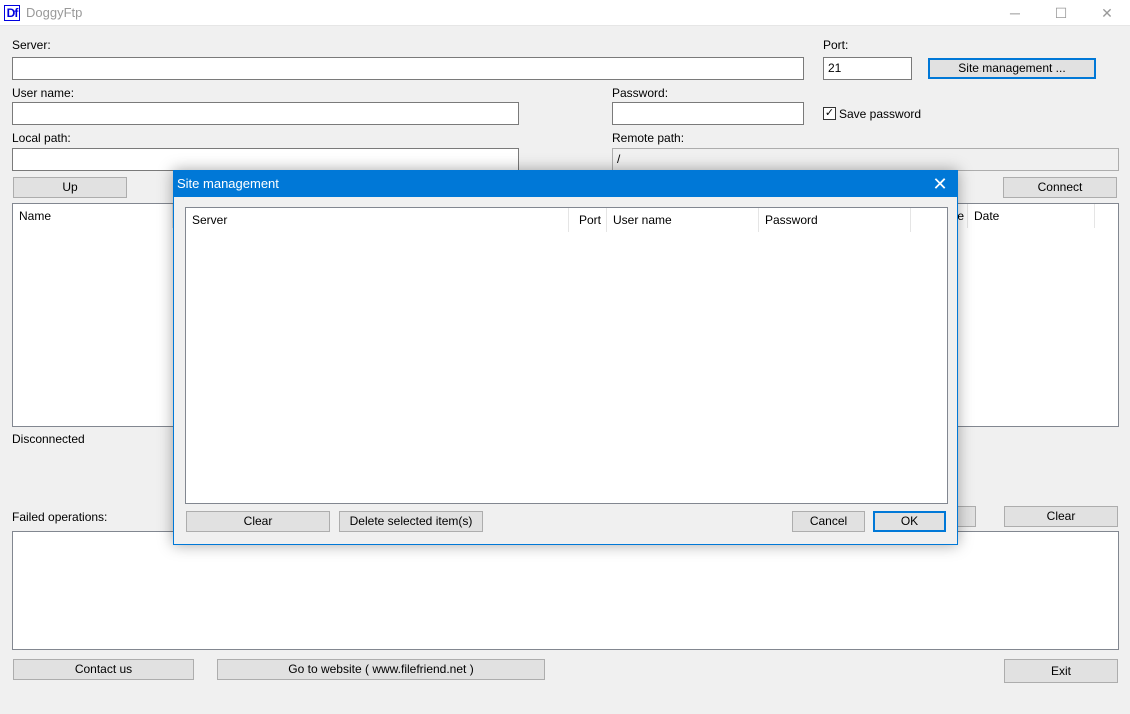  I want to click on dialog-title: Site management, so click(565, 184).